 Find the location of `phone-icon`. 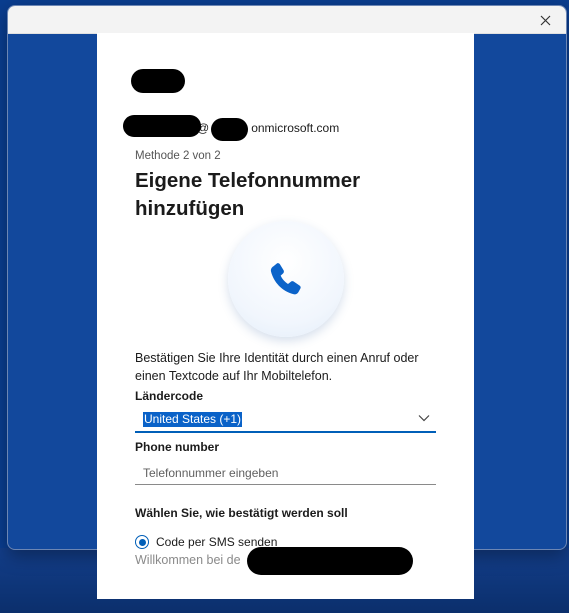

phone-icon is located at coordinates (285, 279).